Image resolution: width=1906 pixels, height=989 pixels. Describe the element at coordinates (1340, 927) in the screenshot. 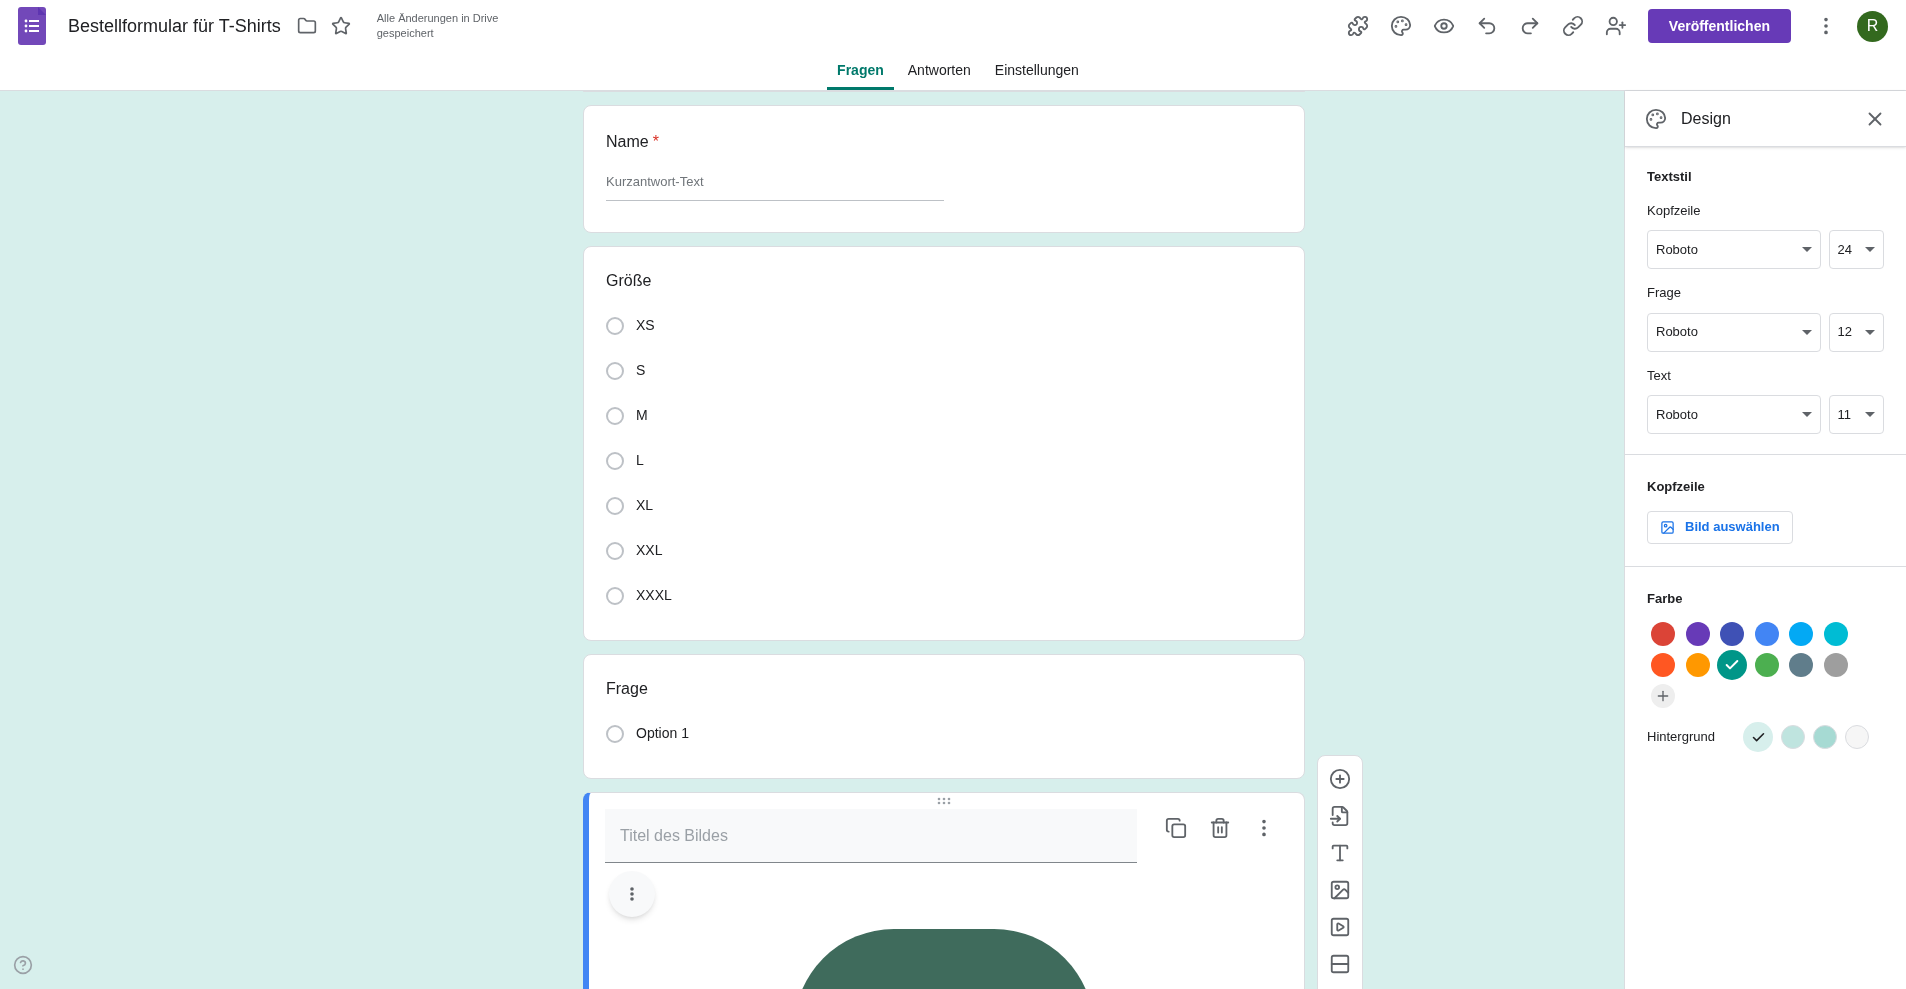

I see `add-video-icon` at that location.